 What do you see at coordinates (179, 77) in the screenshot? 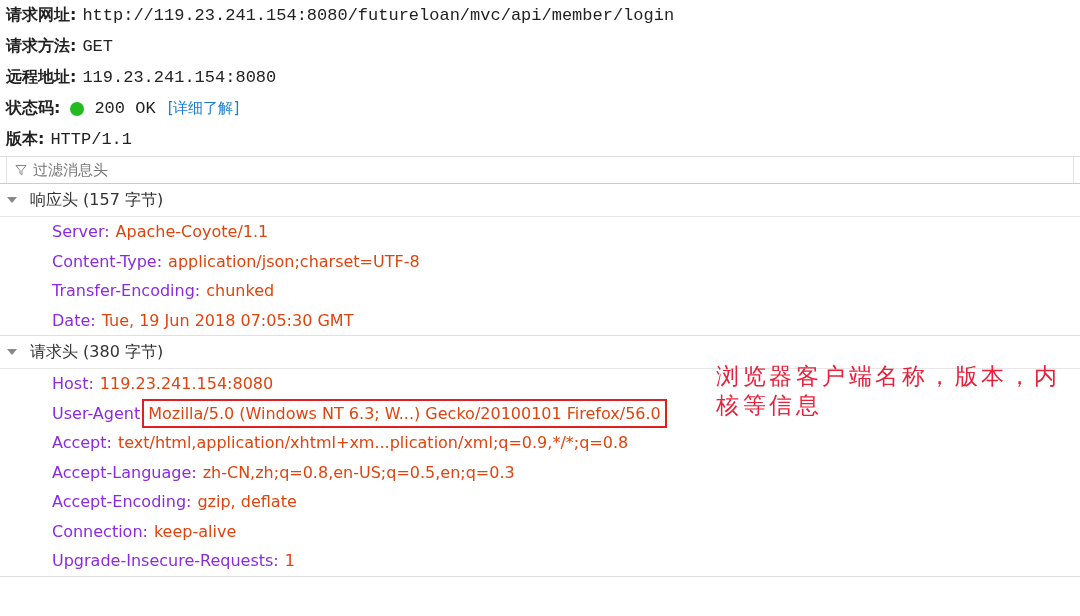
I see `field-value: 119.23.241.154:8080` at bounding box center [179, 77].